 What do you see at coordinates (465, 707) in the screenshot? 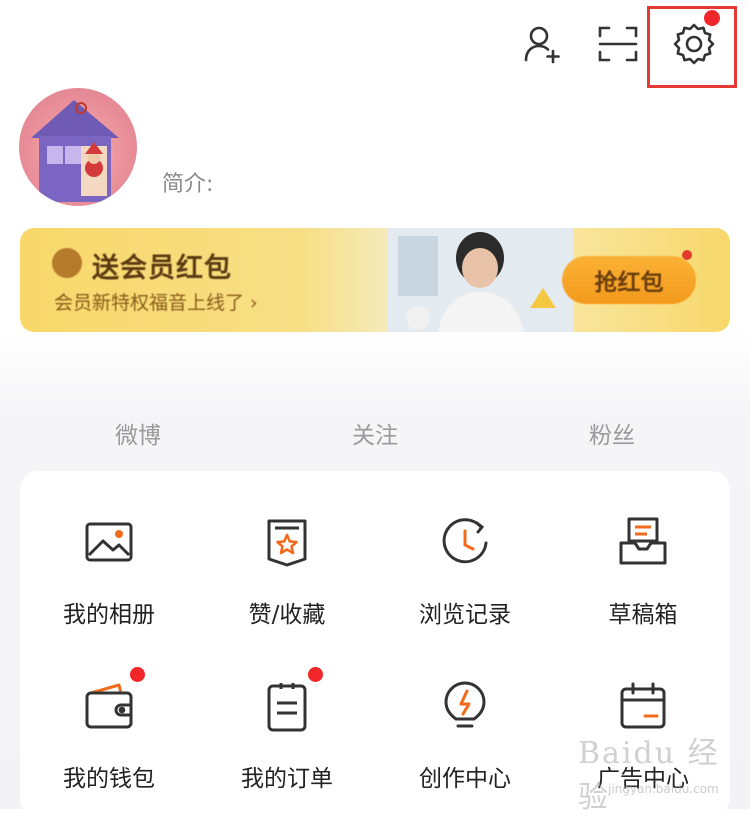
I see `lightbulb-icon` at bounding box center [465, 707].